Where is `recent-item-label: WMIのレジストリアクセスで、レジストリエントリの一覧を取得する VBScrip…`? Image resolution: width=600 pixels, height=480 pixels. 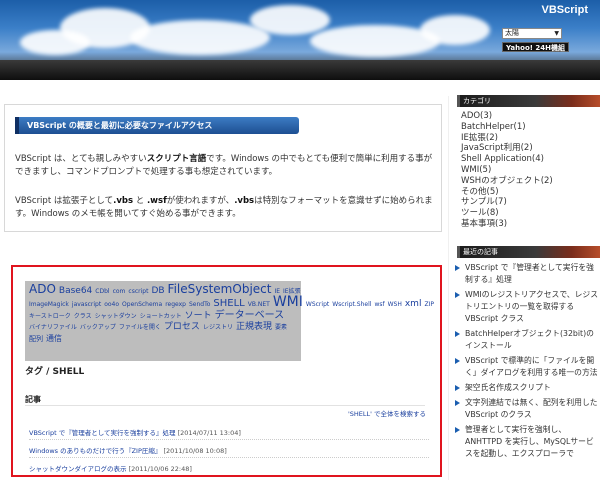
recent-item-label: WMIのレジストリアクセスで、レジストリエントリの一覧を取得する VBScrip… is located at coordinates (531, 306).